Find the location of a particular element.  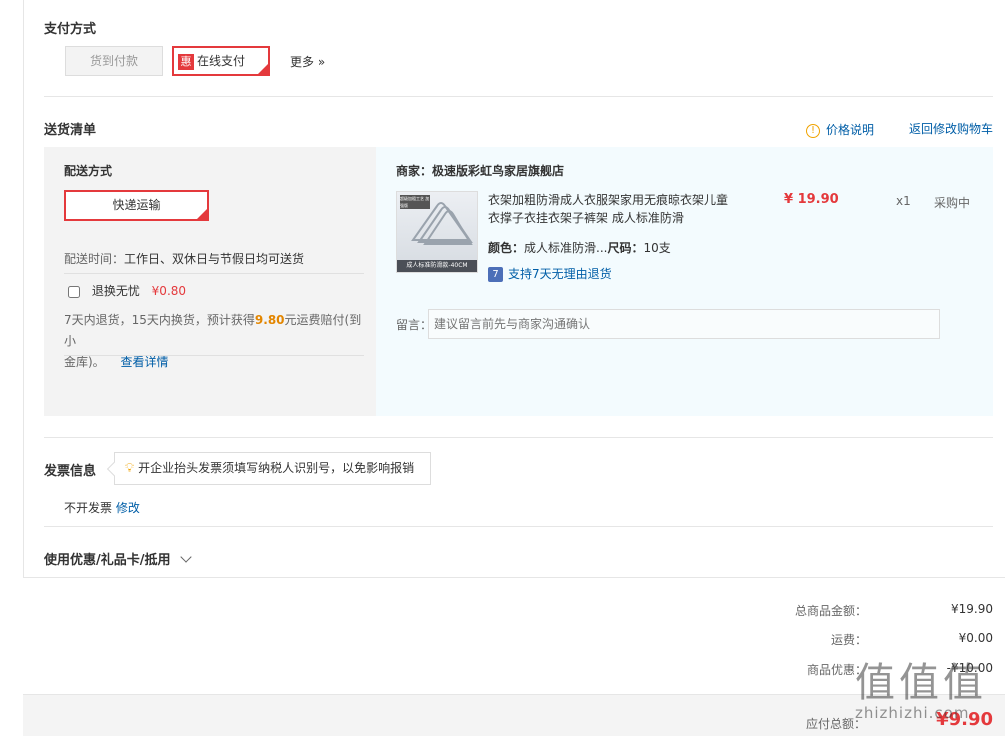

worry-desc-part3: 金库)。 is located at coordinates (84, 362).